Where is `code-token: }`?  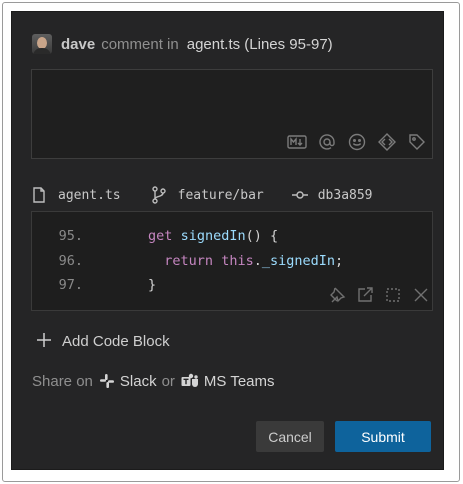
code-token: } is located at coordinates (152, 285).